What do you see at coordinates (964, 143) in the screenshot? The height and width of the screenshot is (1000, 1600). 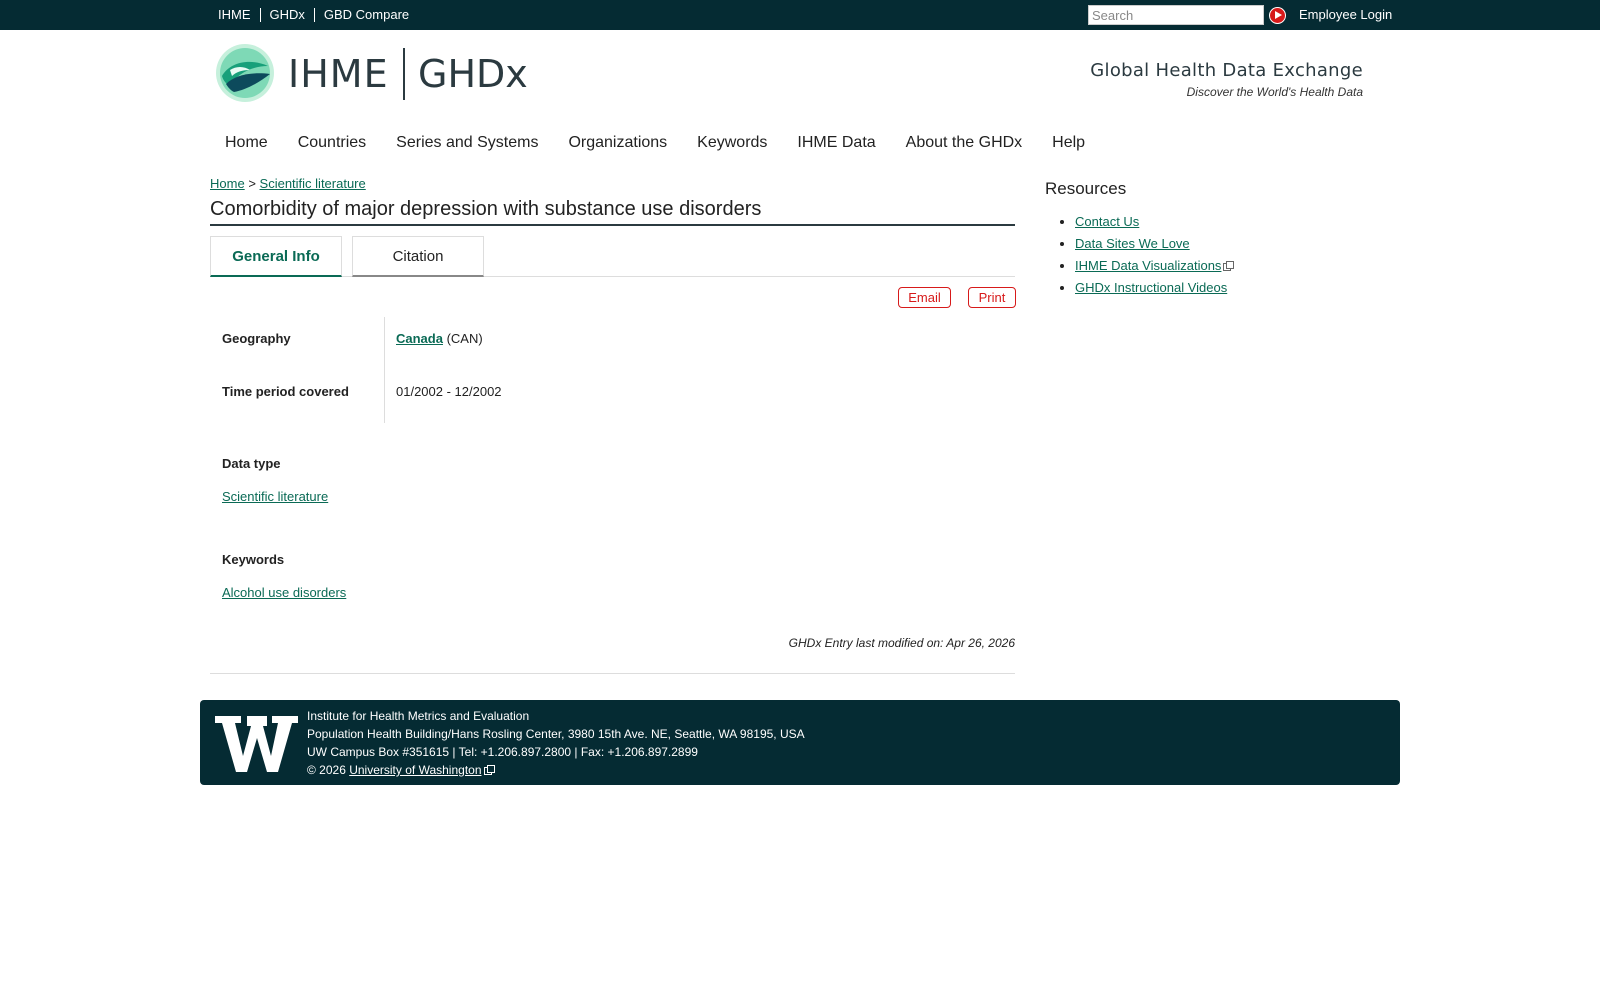 I see `nav-item-about-ghdx: About the GHDx` at bounding box center [964, 143].